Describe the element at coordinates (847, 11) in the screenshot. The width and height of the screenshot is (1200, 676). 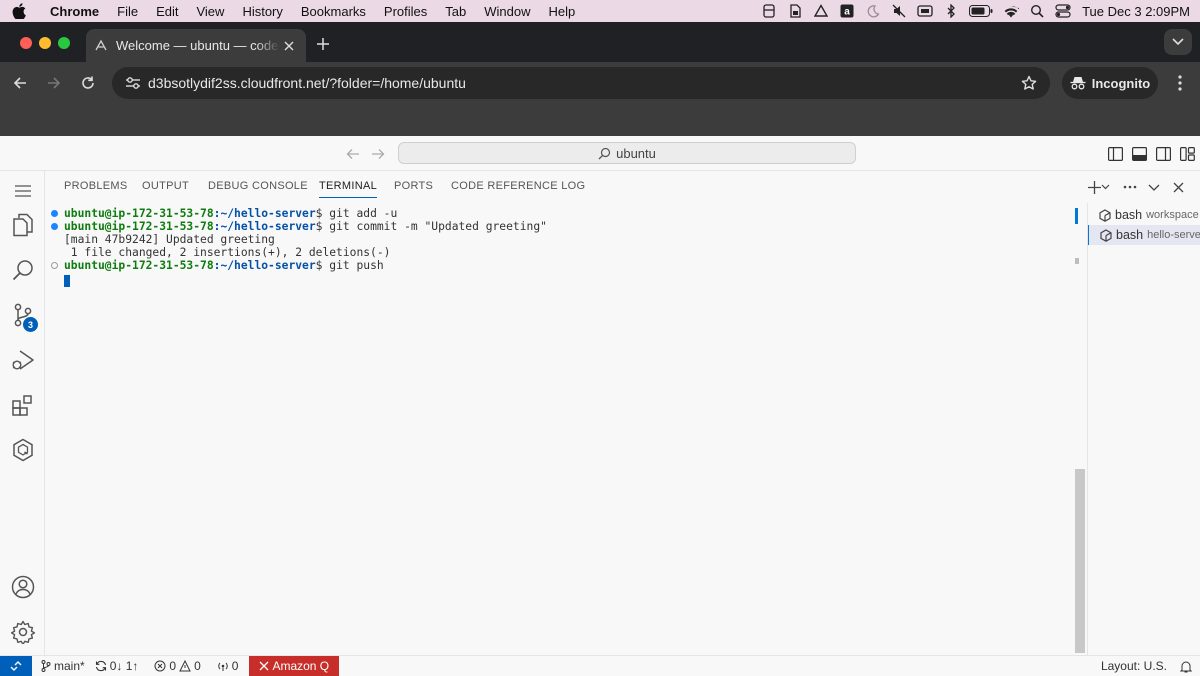
I see `amazon-icon: a` at that location.